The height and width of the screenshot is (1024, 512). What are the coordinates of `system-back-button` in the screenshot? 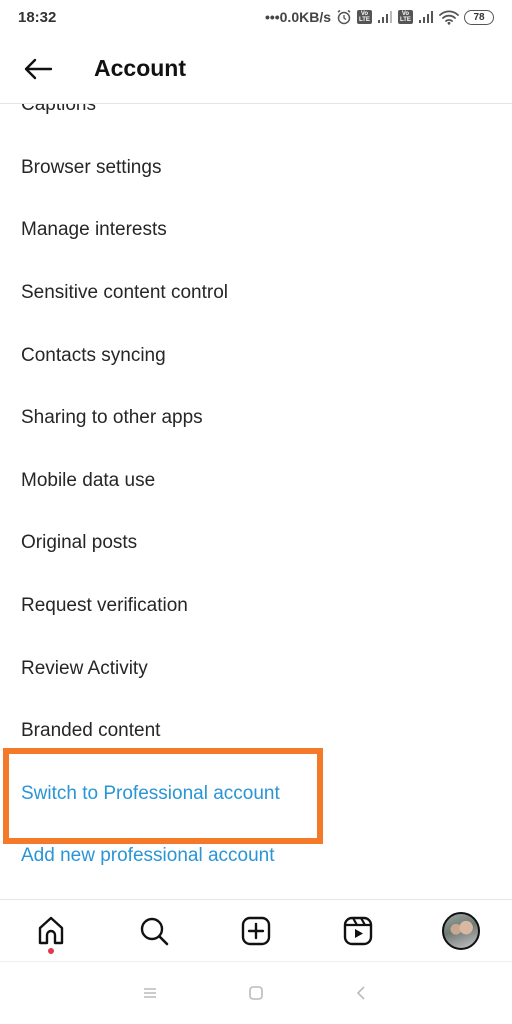 It's located at (362, 993).